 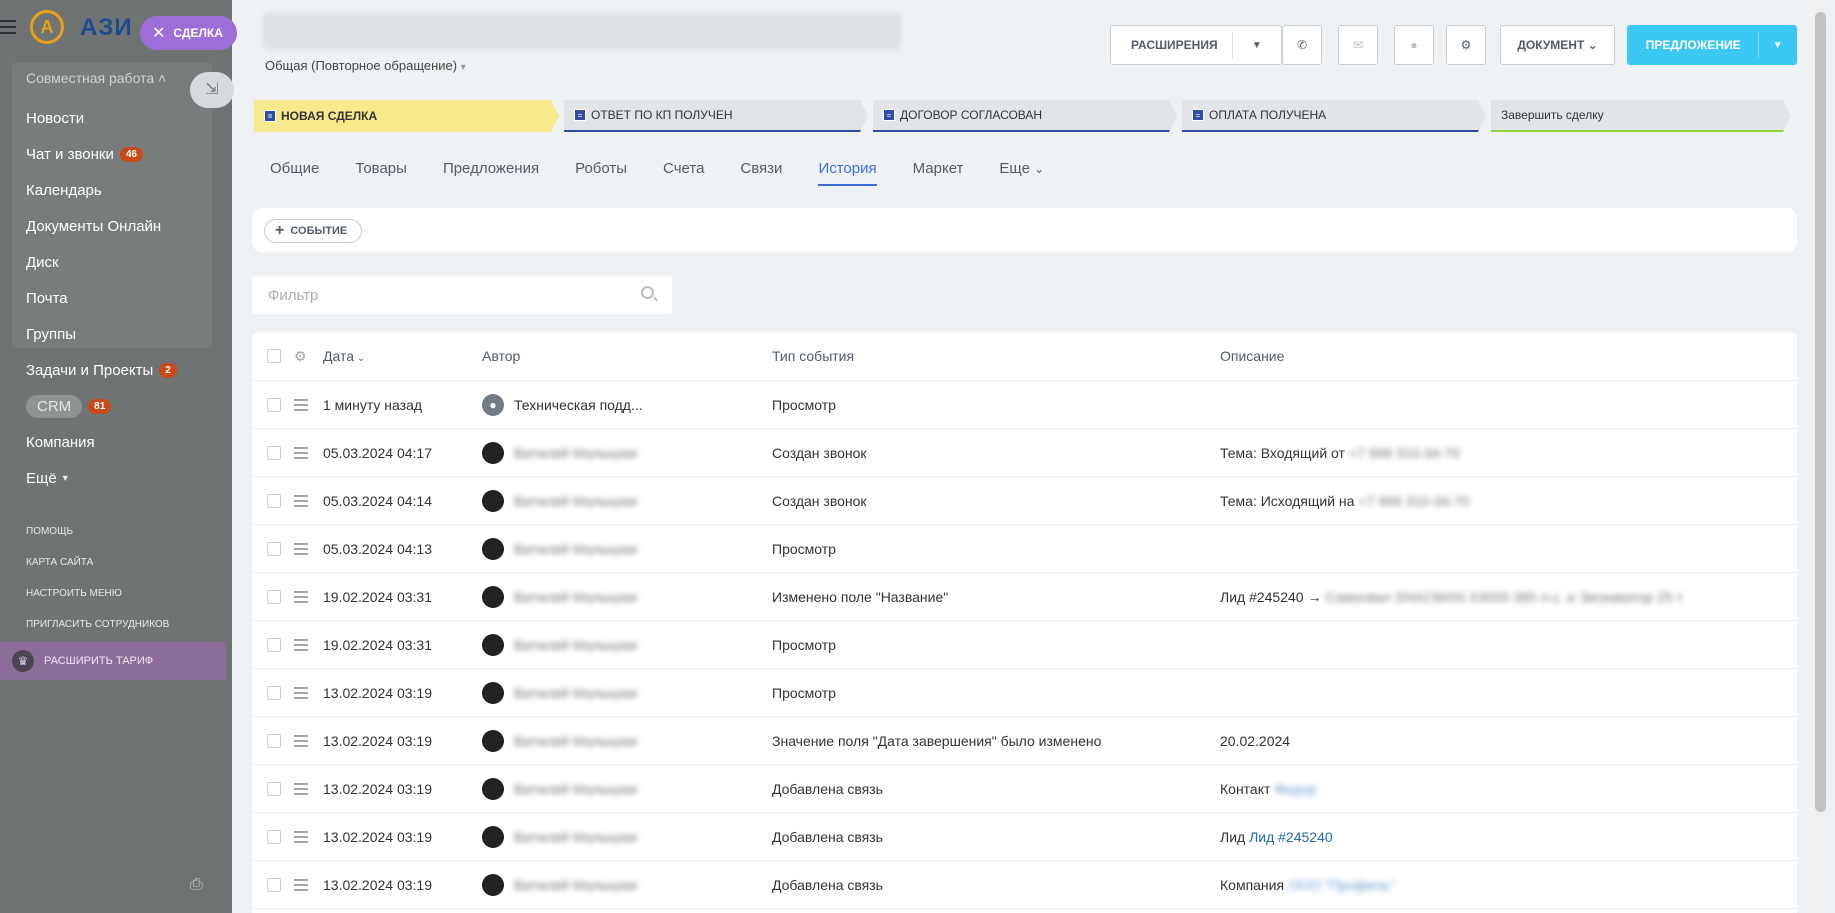 What do you see at coordinates (1358, 45) in the screenshot?
I see `mail-button: ✉` at bounding box center [1358, 45].